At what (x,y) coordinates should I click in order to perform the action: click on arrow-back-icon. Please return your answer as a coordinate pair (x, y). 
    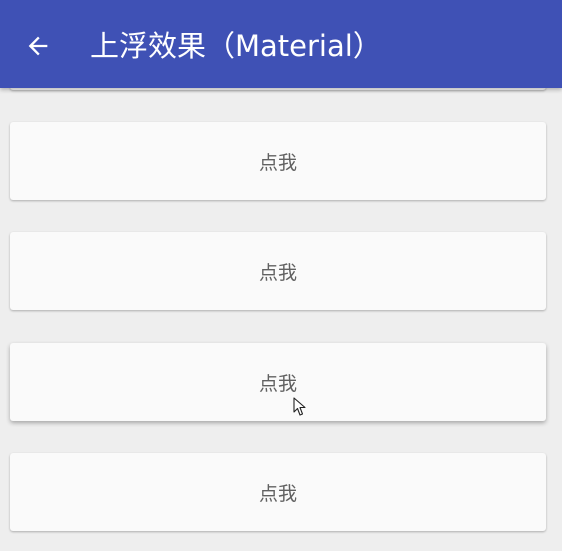
    Looking at the image, I should click on (38, 46).